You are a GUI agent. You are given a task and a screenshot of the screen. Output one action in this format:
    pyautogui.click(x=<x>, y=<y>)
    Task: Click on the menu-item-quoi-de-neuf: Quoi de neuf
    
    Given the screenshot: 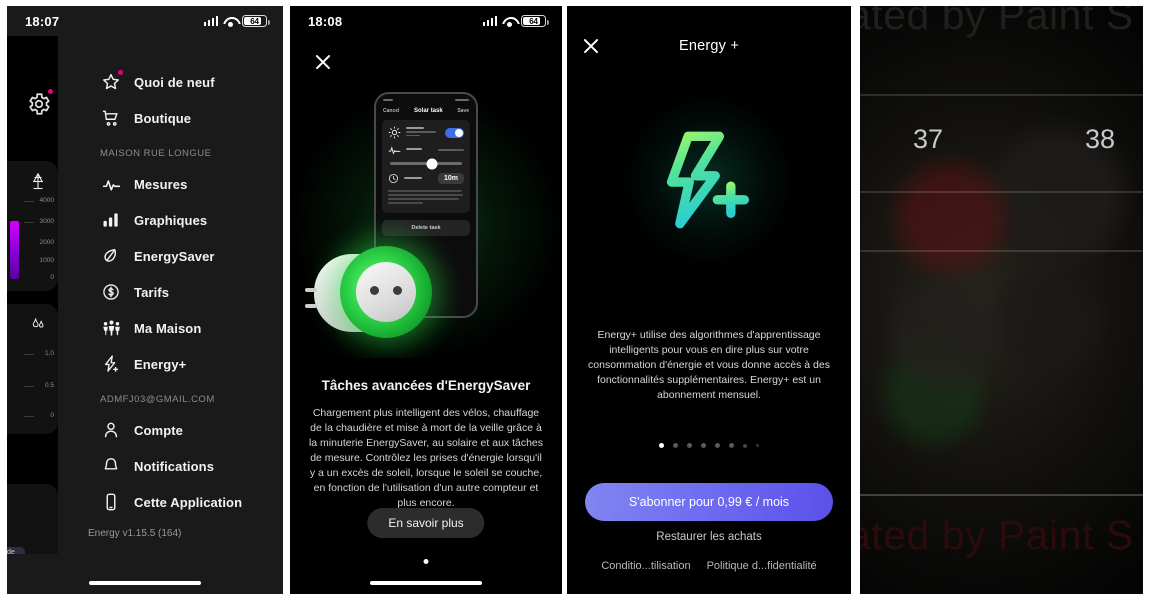 What is the action you would take?
    pyautogui.click(x=170, y=82)
    